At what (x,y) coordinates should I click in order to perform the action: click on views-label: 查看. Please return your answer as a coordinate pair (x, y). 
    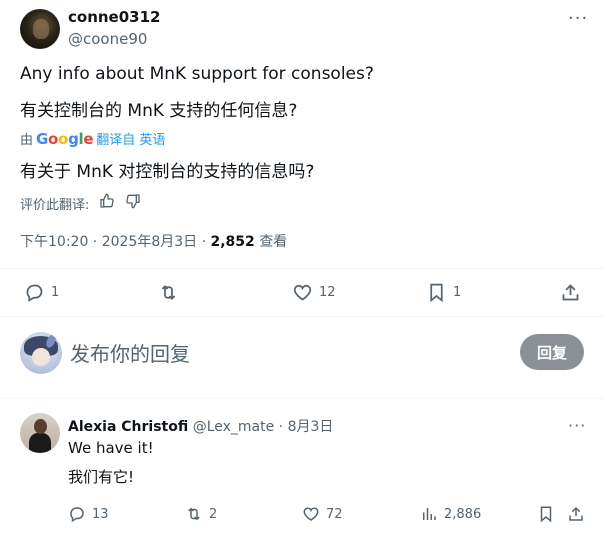
    Looking at the image, I should click on (271, 242).